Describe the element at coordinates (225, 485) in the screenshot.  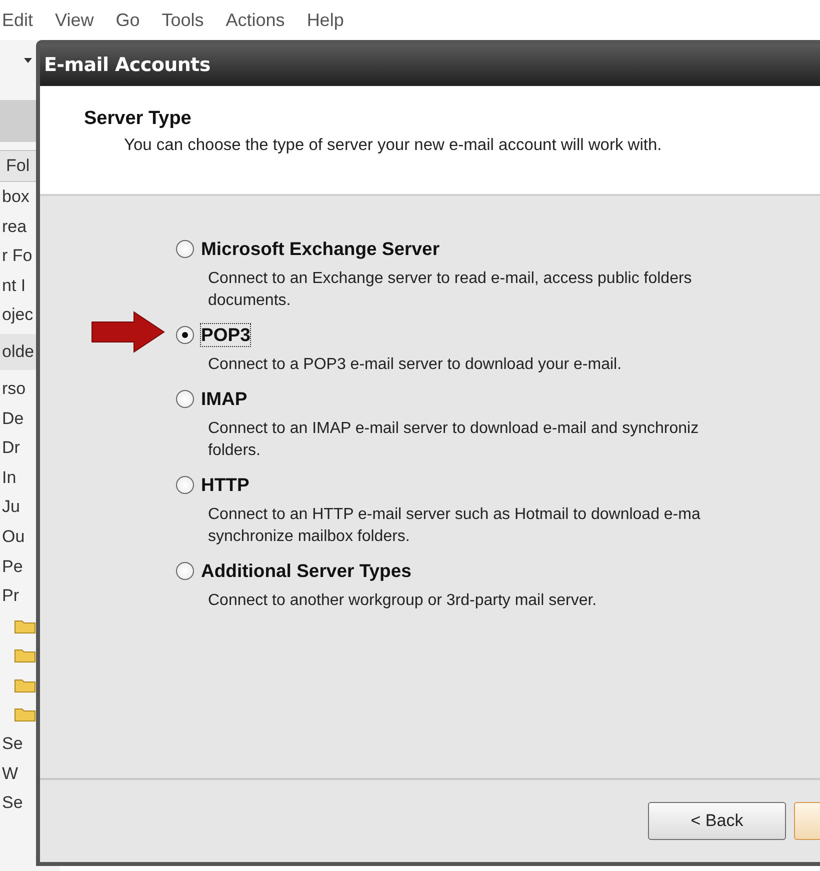
I see `option-label: HTTP` at that location.